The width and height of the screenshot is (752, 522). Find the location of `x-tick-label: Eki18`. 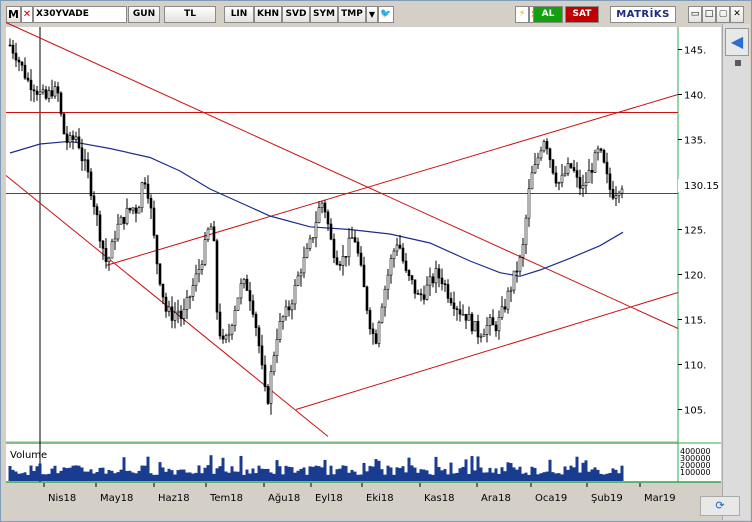

x-tick-label: Eki18 is located at coordinates (380, 498).